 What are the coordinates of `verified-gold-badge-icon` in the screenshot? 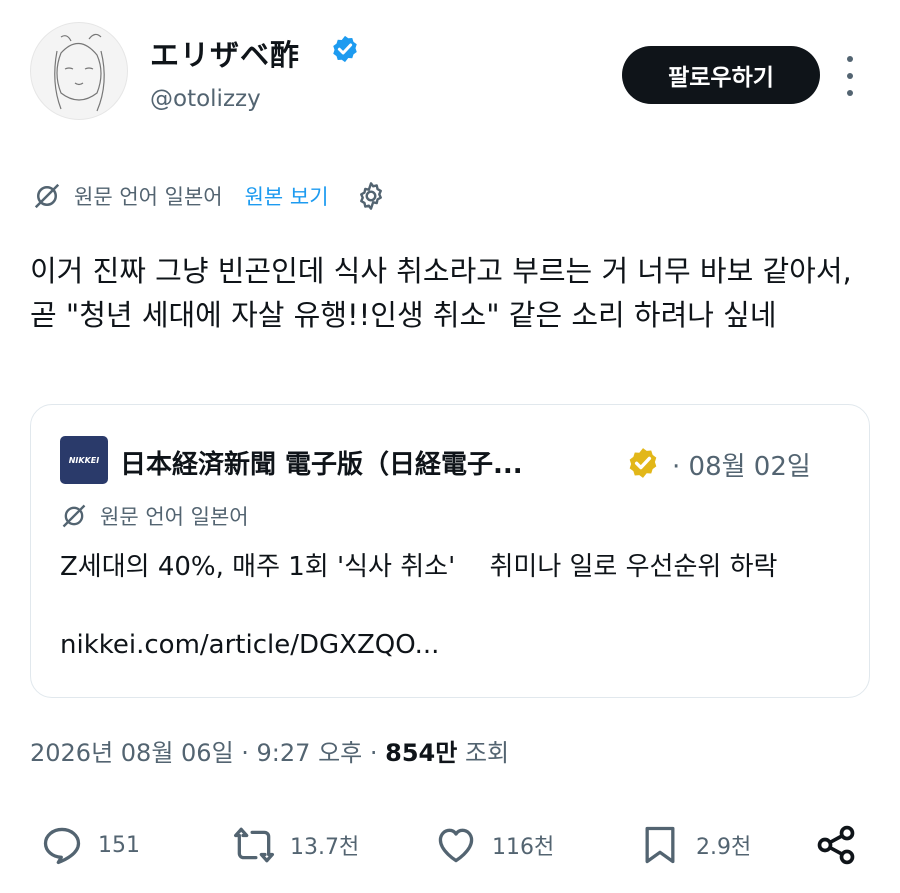 It's located at (643, 463).